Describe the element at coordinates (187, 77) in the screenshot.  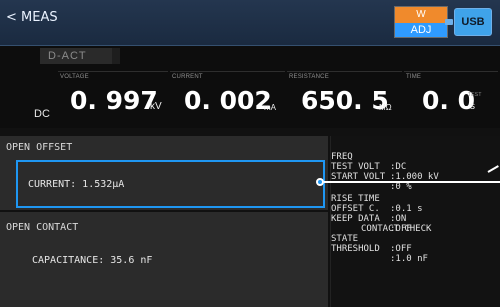
I see `current-label: CURRENT` at that location.